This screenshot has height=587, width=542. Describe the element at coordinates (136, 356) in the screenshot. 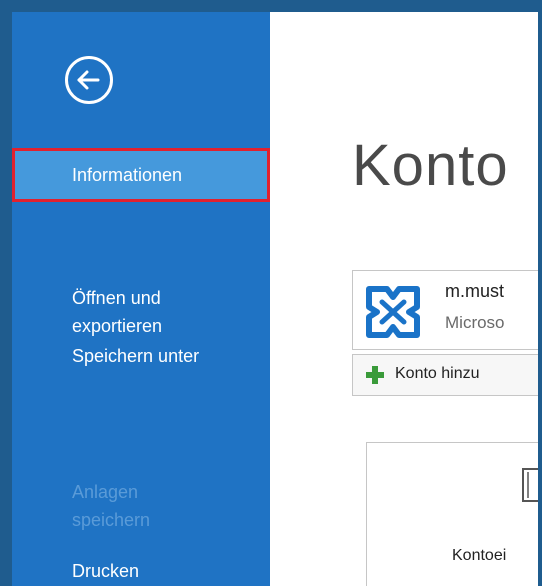

I see `nav-item-label: Speichern unter` at that location.